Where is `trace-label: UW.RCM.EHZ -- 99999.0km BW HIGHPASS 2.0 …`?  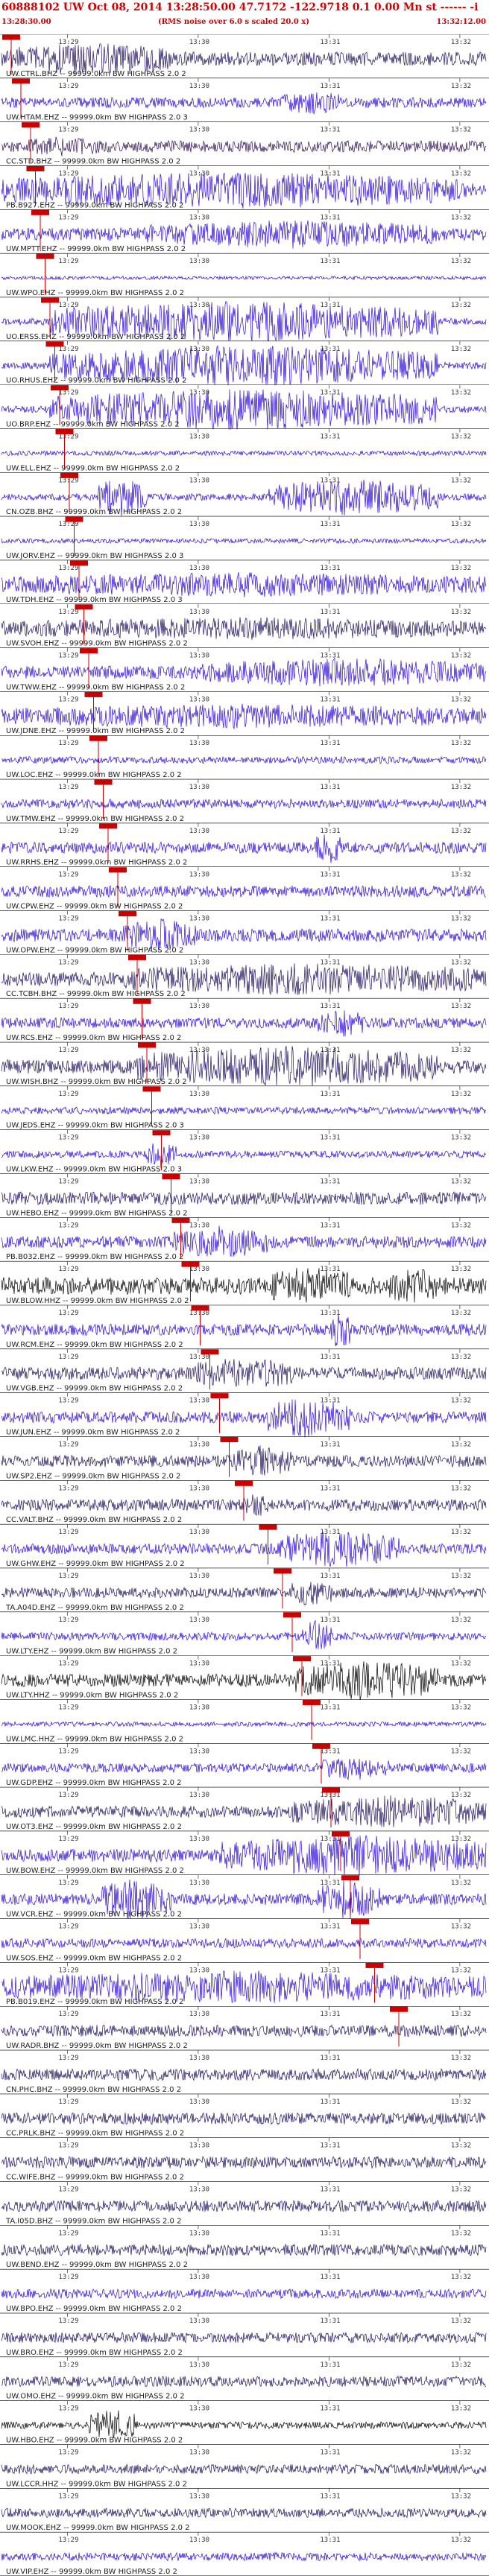 trace-label: UW.RCM.EHZ -- 99999.0km BW HIGHPASS 2.0 … is located at coordinates (94, 1345).